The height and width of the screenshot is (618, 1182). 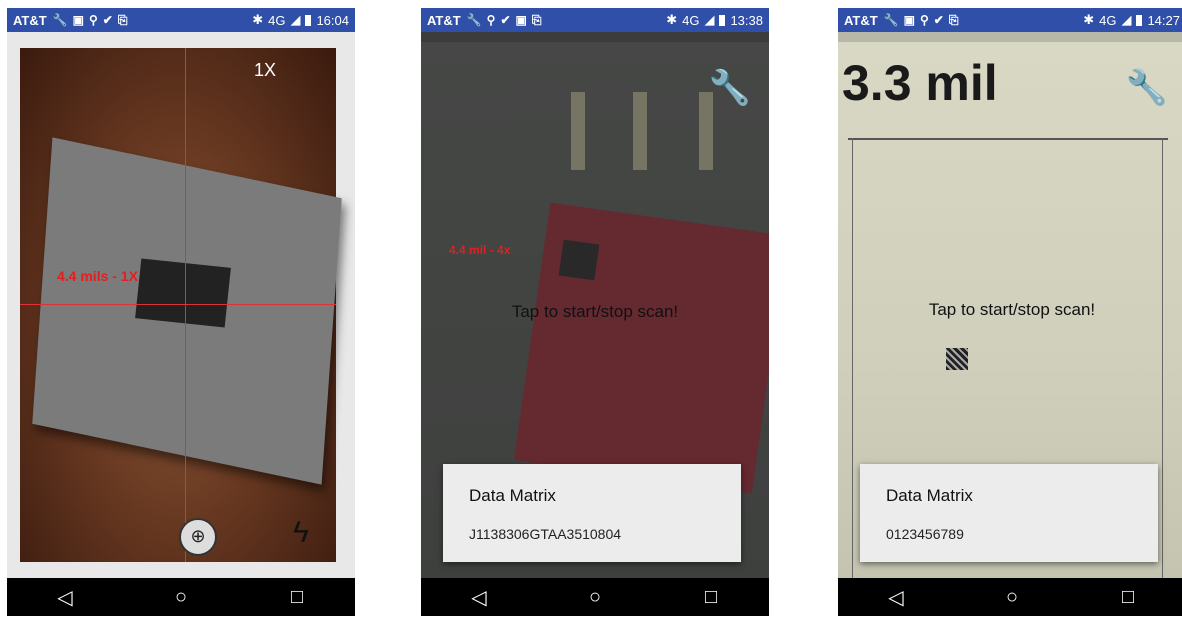 What do you see at coordinates (198, 537) in the screenshot?
I see `zoom-in-icon: ⊕` at bounding box center [198, 537].